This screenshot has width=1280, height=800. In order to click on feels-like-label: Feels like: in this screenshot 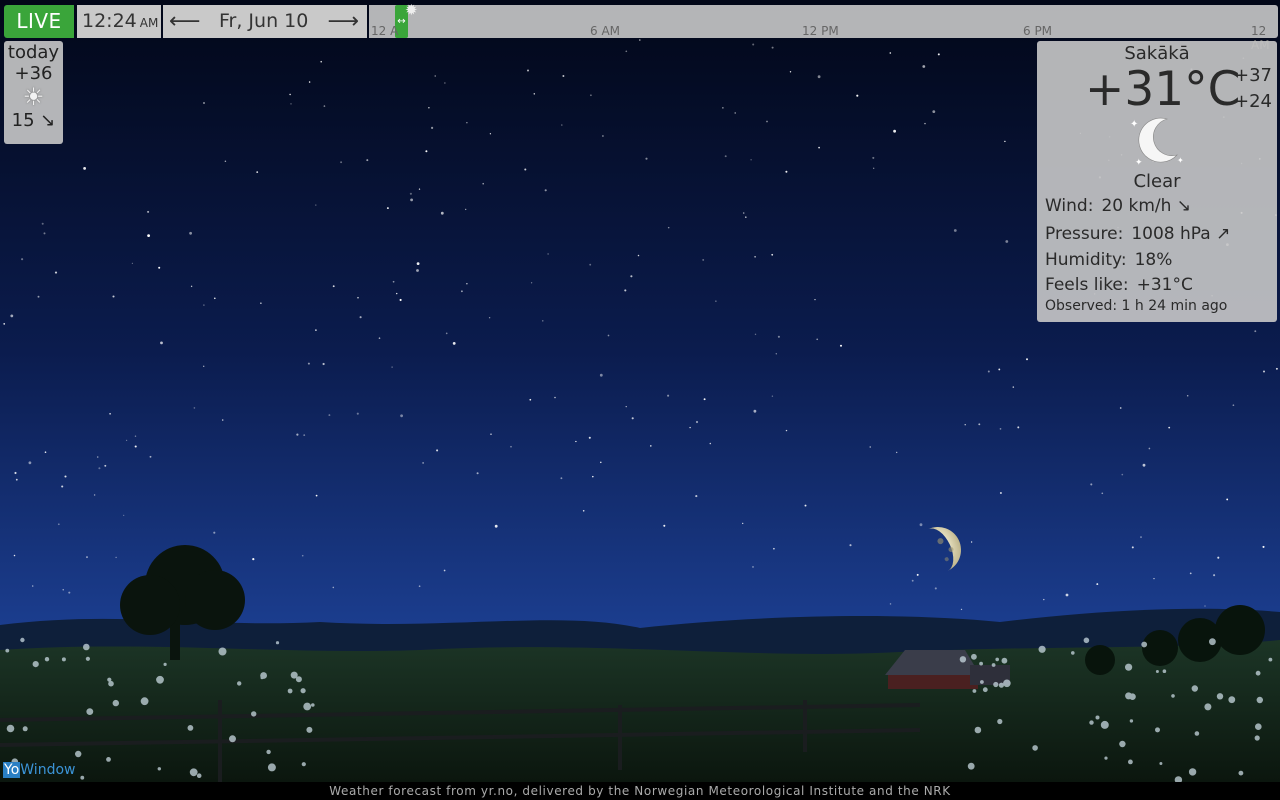, I will do `click(1087, 285)`.